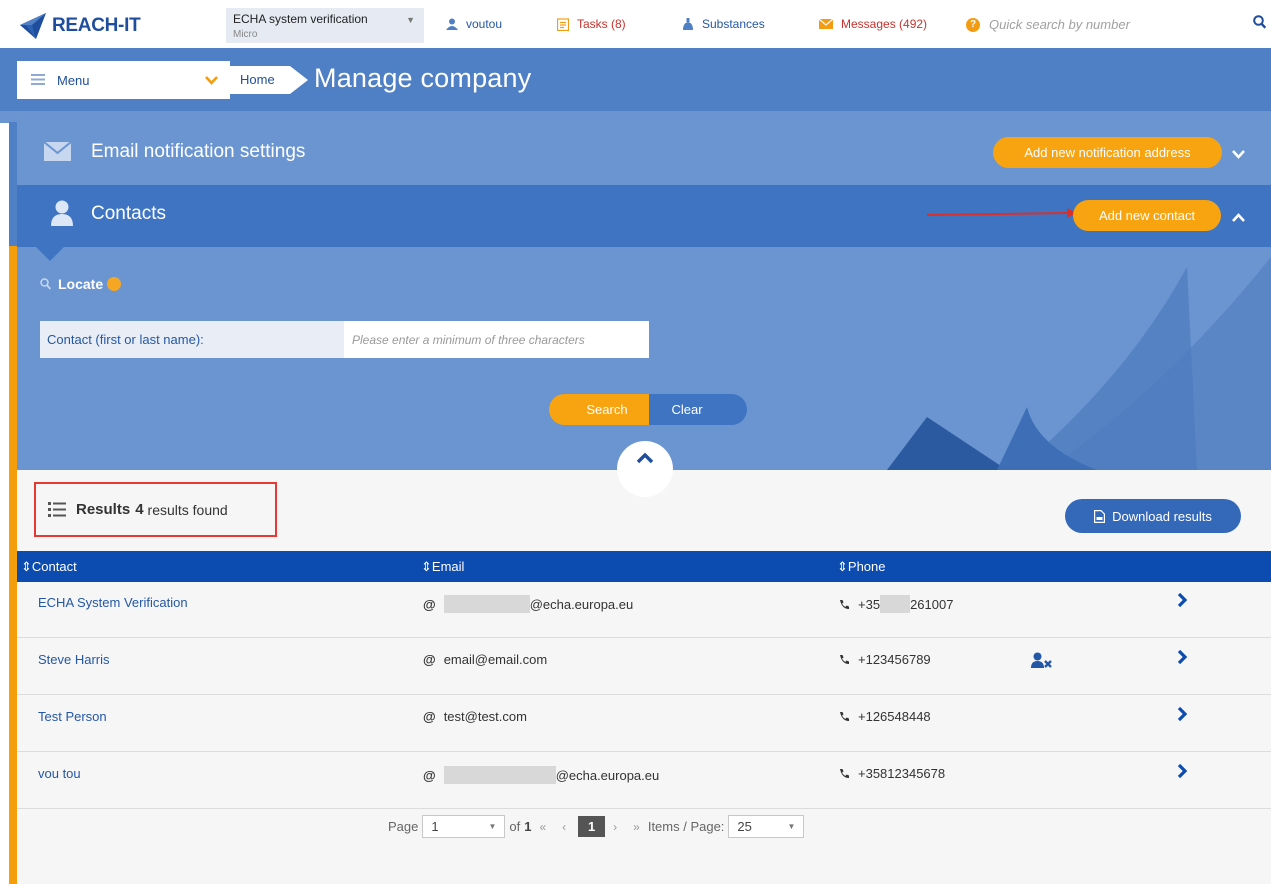 Image resolution: width=1271 pixels, height=884 pixels. What do you see at coordinates (1042, 662) in the screenshot?
I see `user-remove-icon` at bounding box center [1042, 662].